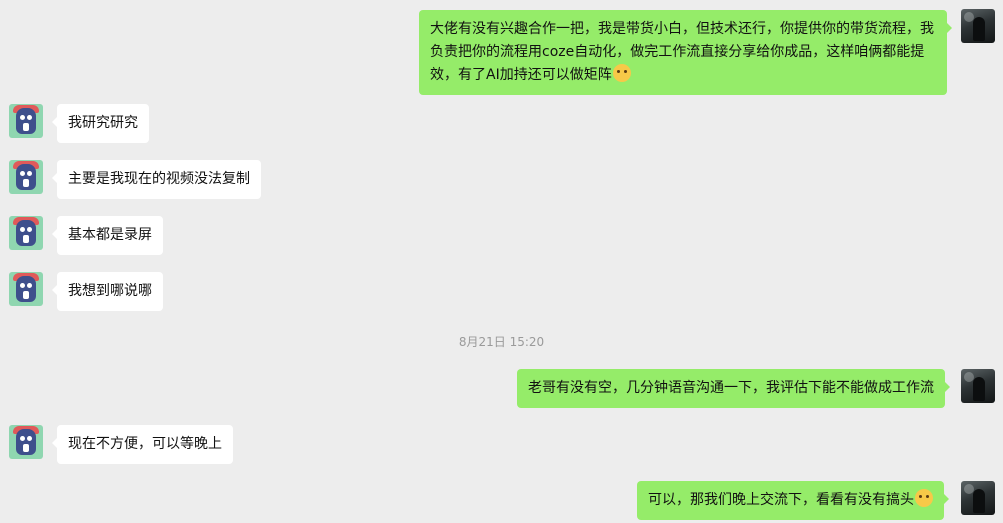 The height and width of the screenshot is (523, 1003). I want to click on message-bubble-received: 我研究研究, so click(100, 123).